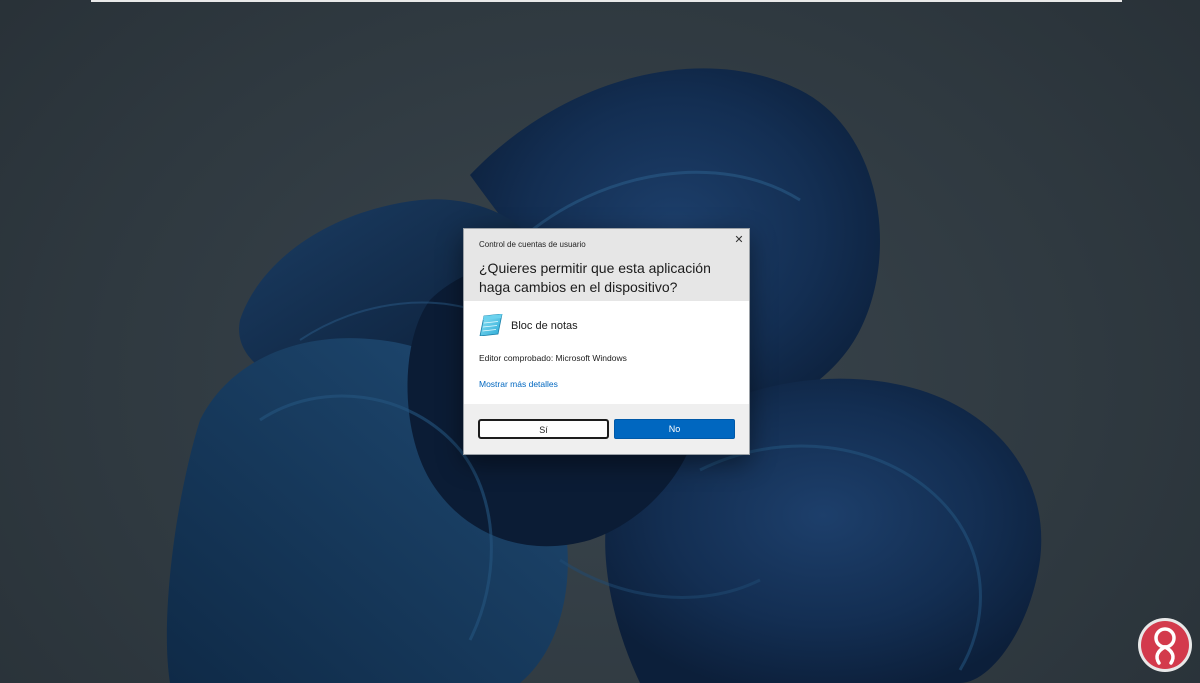  I want to click on uac-footer: Sí No, so click(606, 429).